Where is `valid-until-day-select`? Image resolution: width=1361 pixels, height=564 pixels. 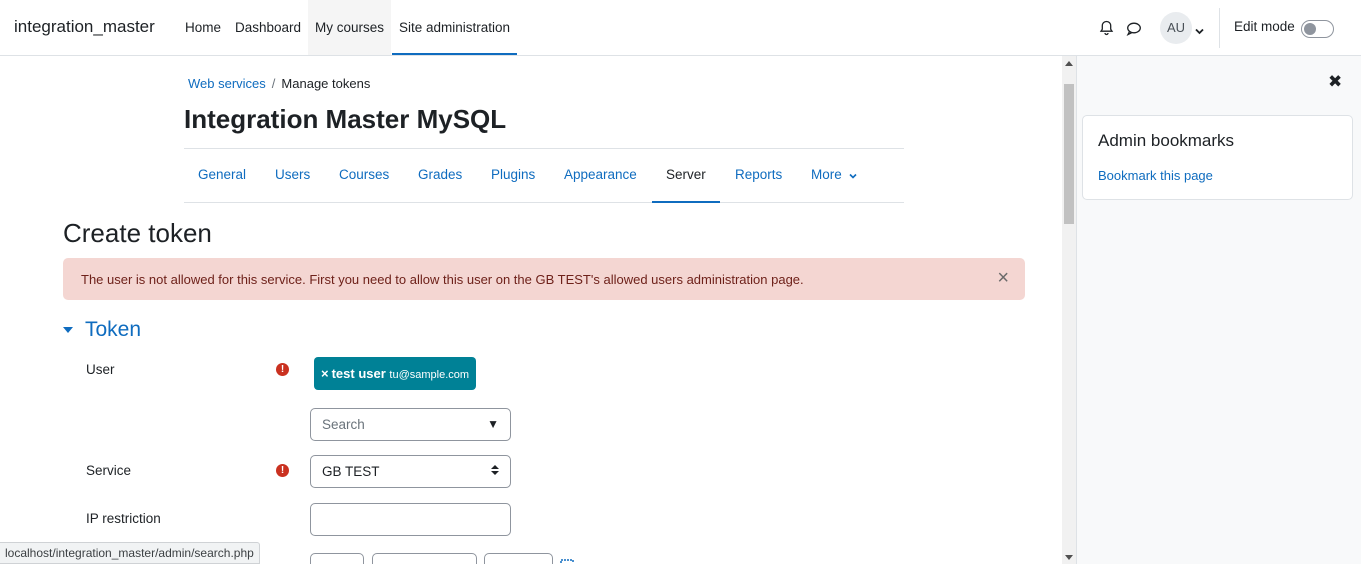 valid-until-day-select is located at coordinates (337, 558).